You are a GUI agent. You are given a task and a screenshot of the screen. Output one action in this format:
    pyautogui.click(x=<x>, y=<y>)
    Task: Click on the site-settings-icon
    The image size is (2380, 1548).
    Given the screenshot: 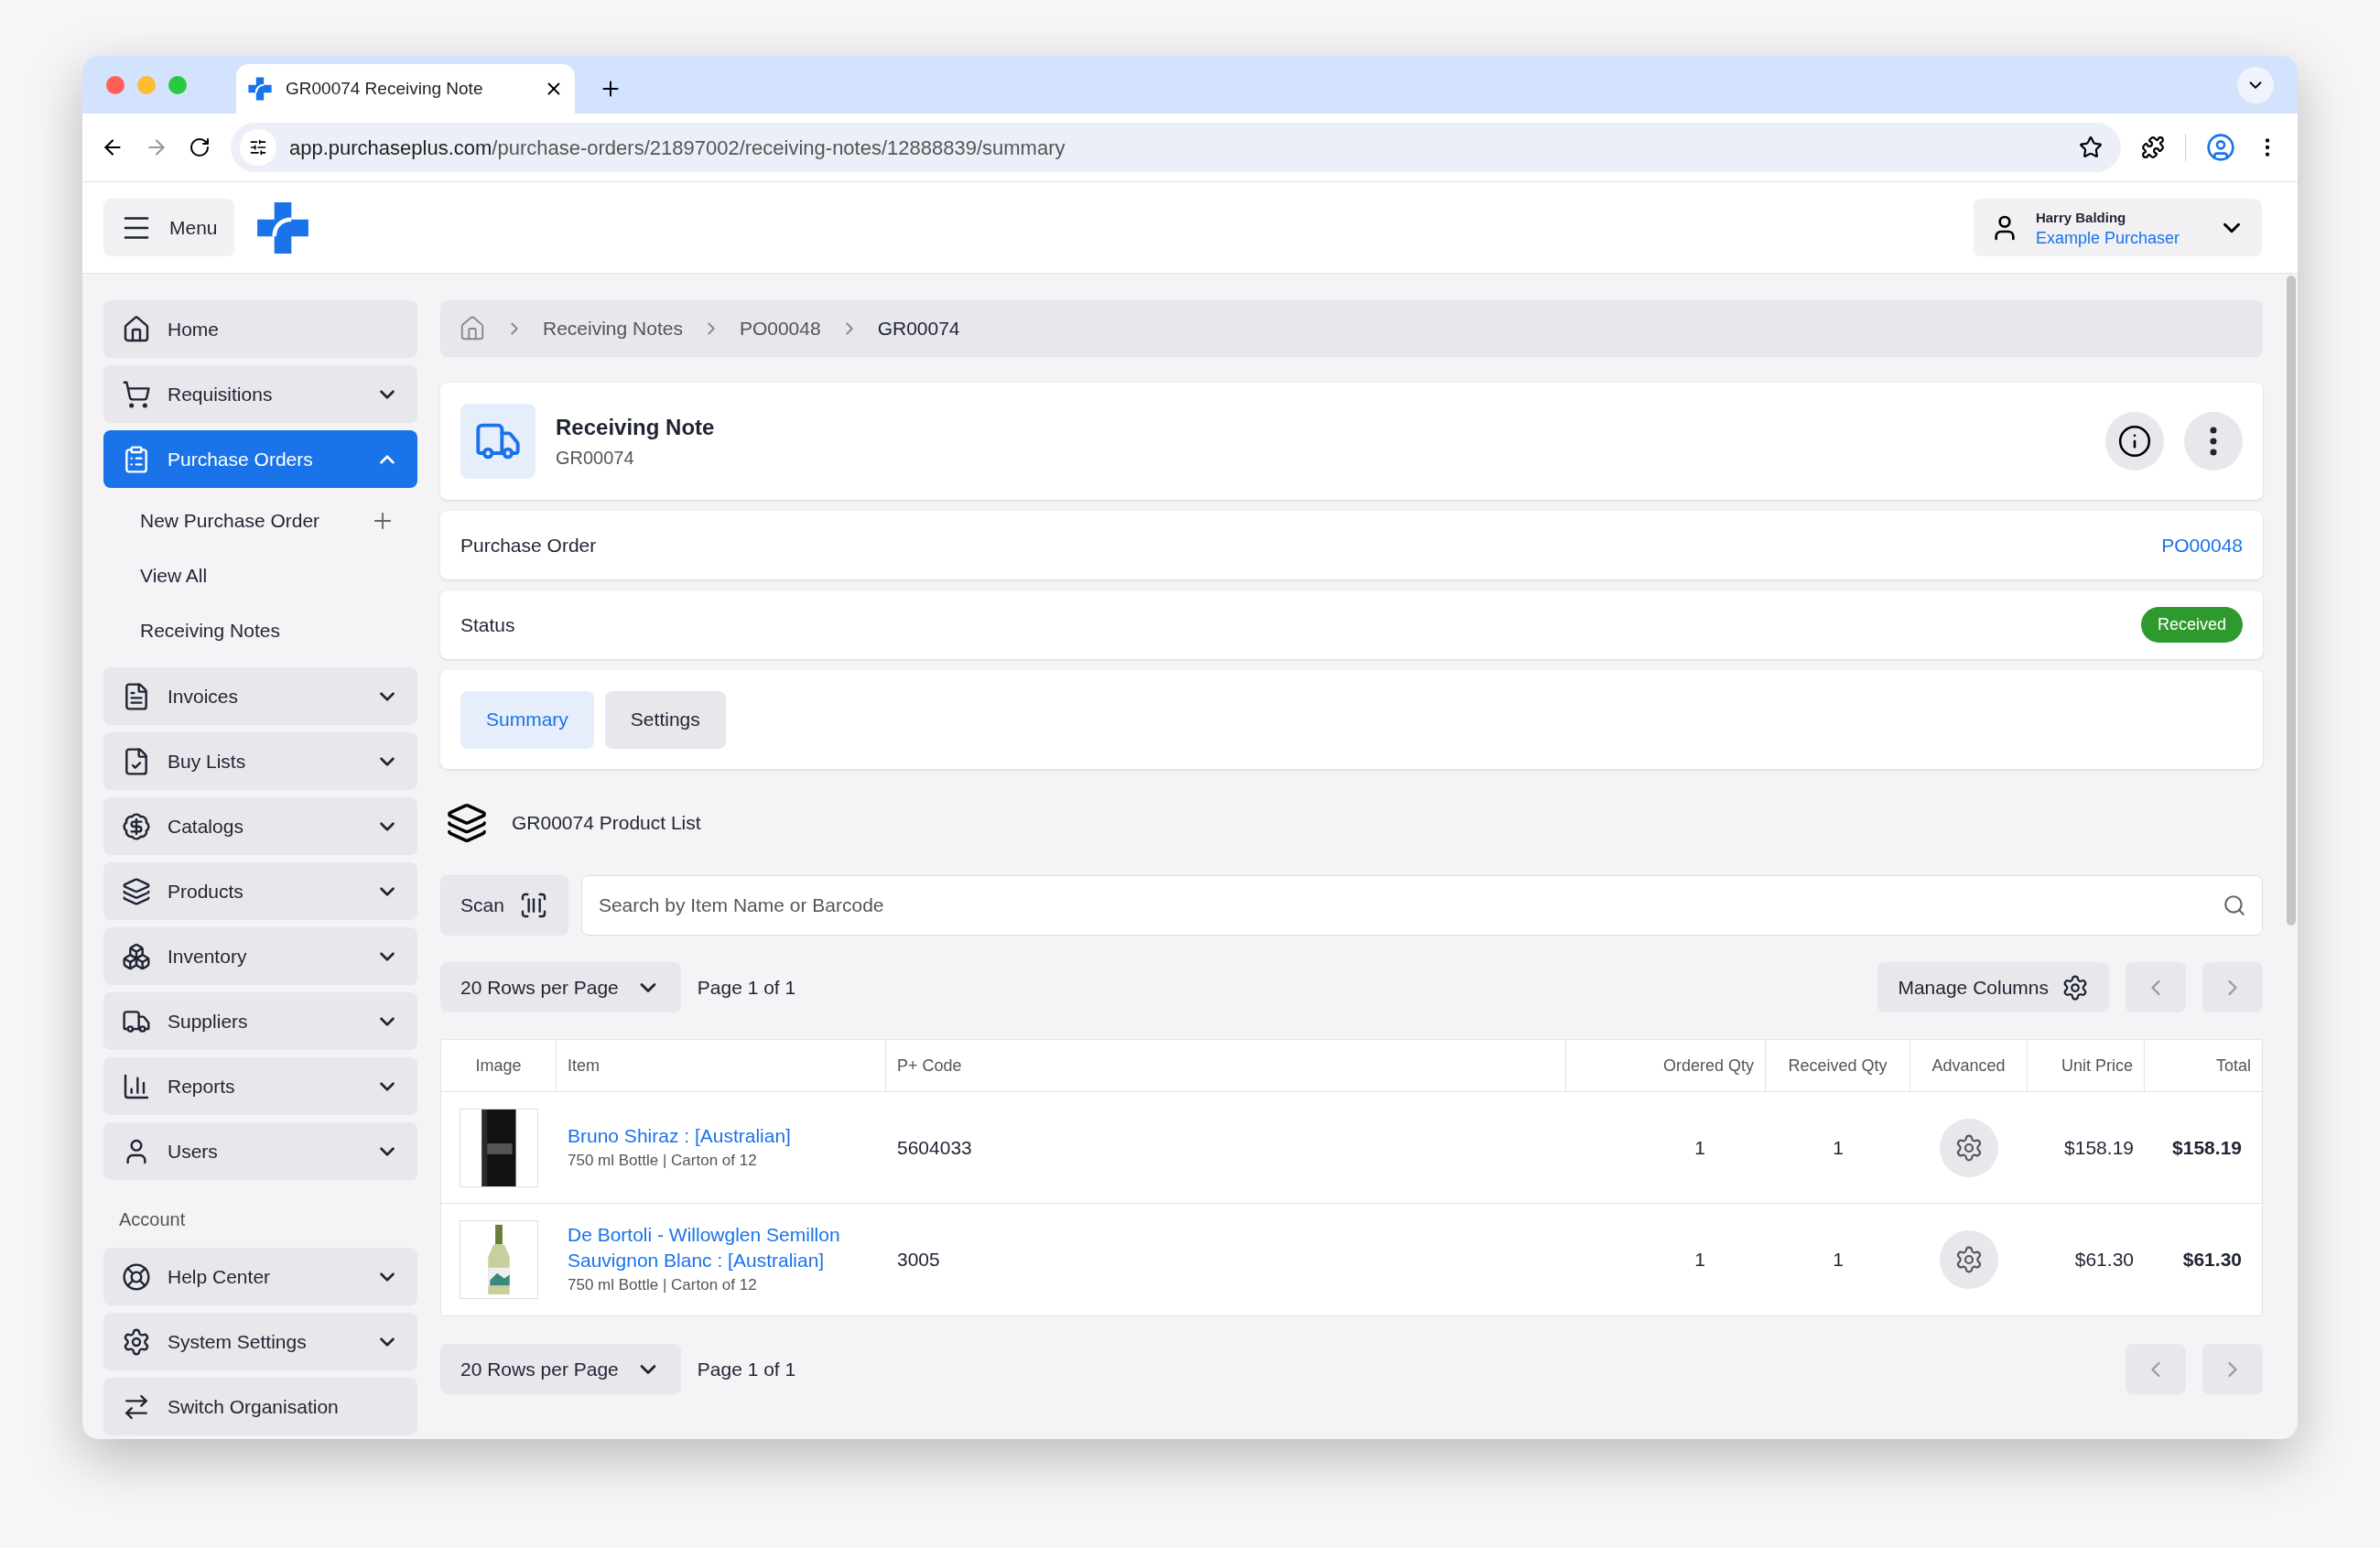 What is the action you would take?
    pyautogui.click(x=258, y=147)
    